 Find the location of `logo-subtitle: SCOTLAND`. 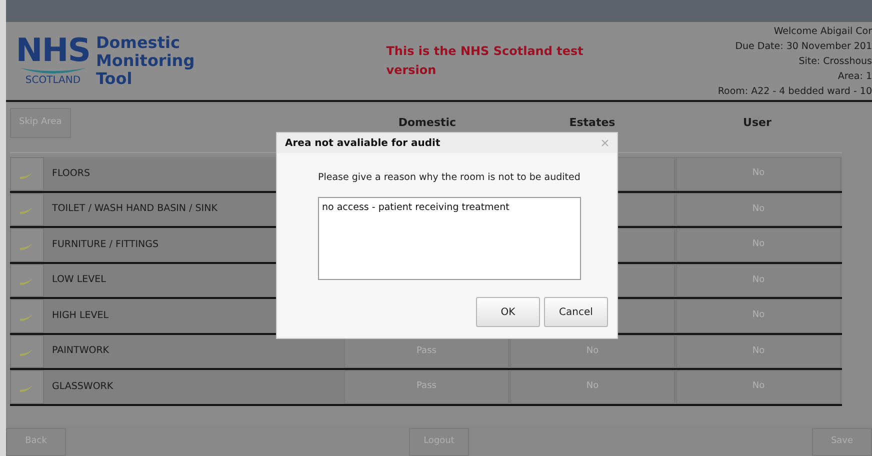

logo-subtitle: SCOTLAND is located at coordinates (53, 81).